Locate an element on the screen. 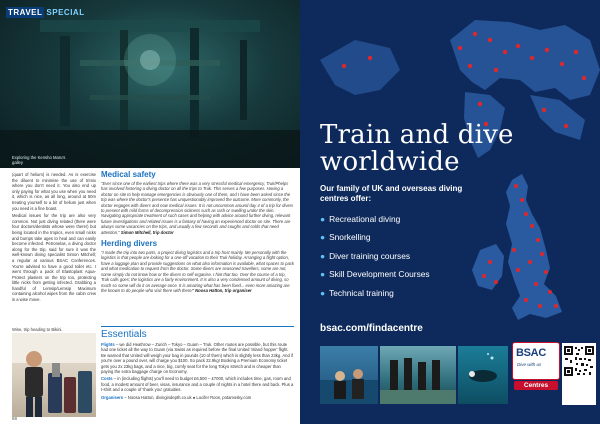 The image size is (600, 424). map-landmass-americas is located at coordinates (360, 67).